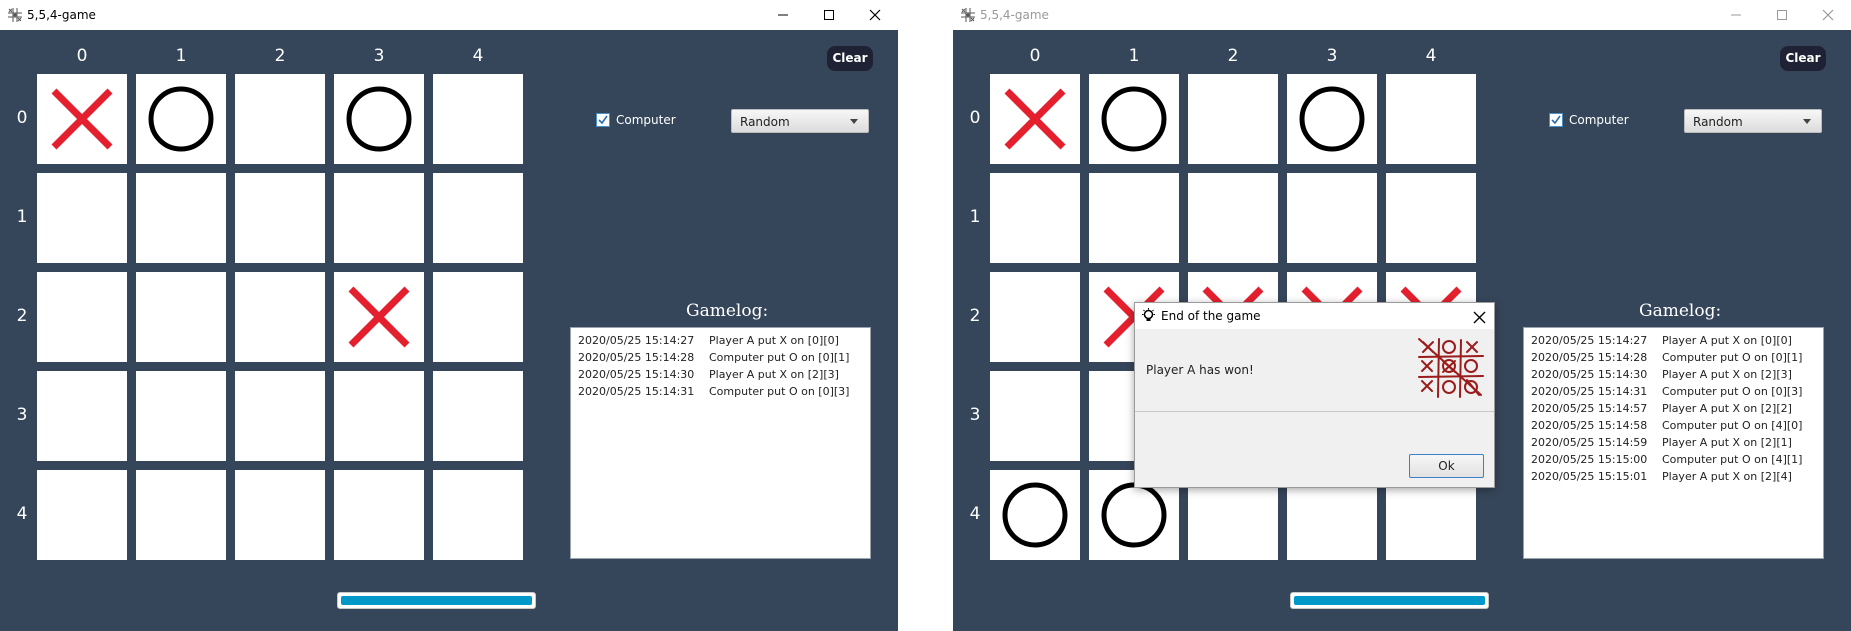 This screenshot has height=631, width=1851. Describe the element at coordinates (975, 316) in the screenshot. I see `row-header: 2` at that location.